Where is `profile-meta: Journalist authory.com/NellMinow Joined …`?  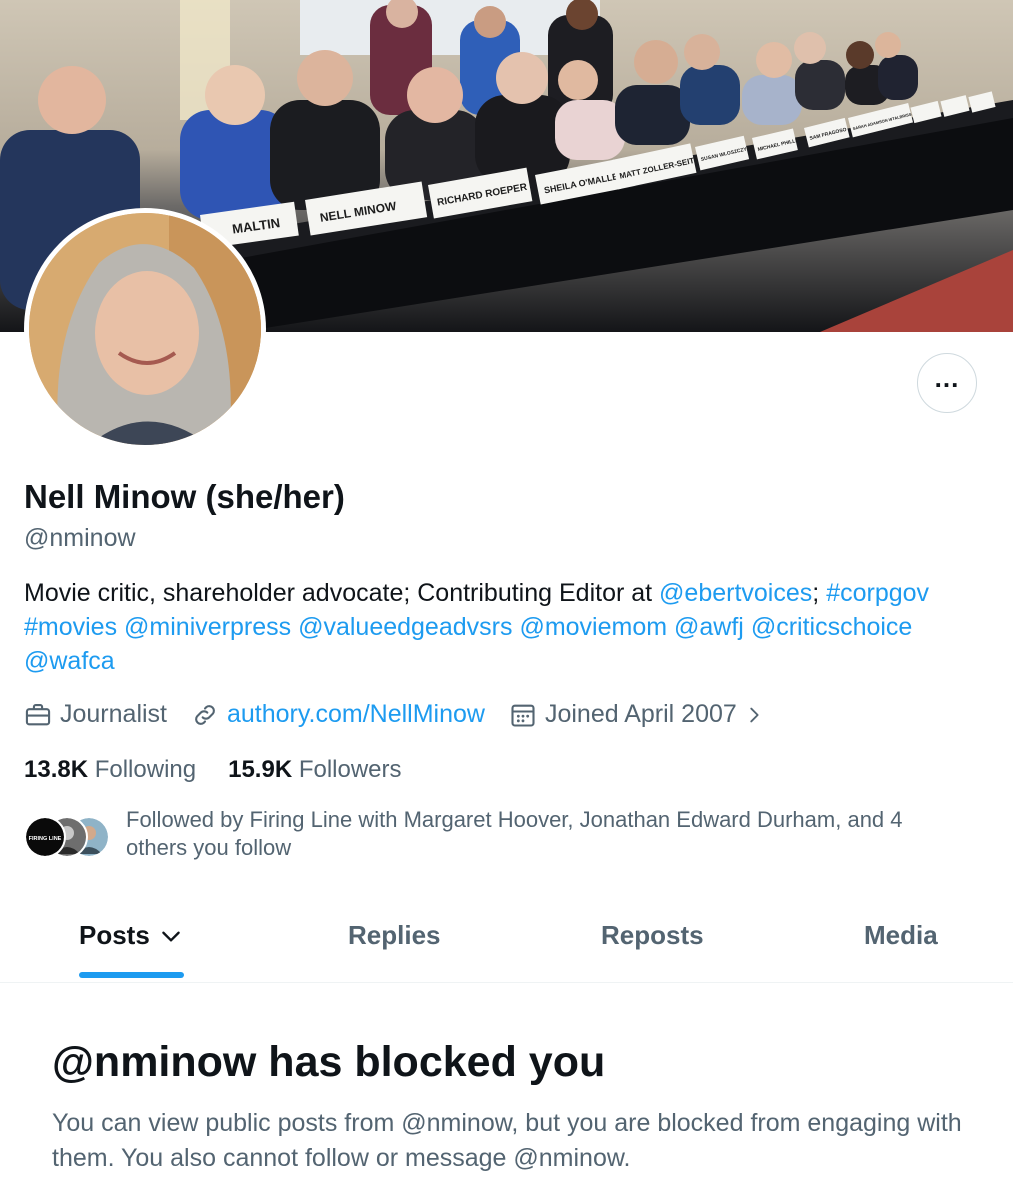
profile-meta: Journalist authory.com/NellMinow Joined … is located at coordinates (406, 714).